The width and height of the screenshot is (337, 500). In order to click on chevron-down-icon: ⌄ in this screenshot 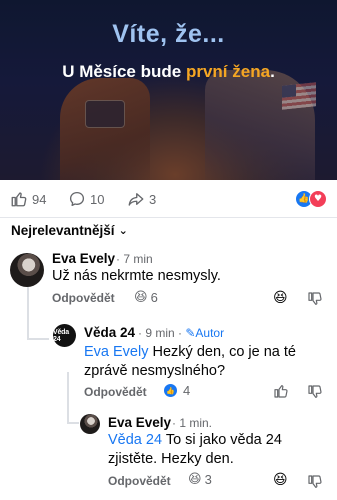, I will do `click(123, 230)`.